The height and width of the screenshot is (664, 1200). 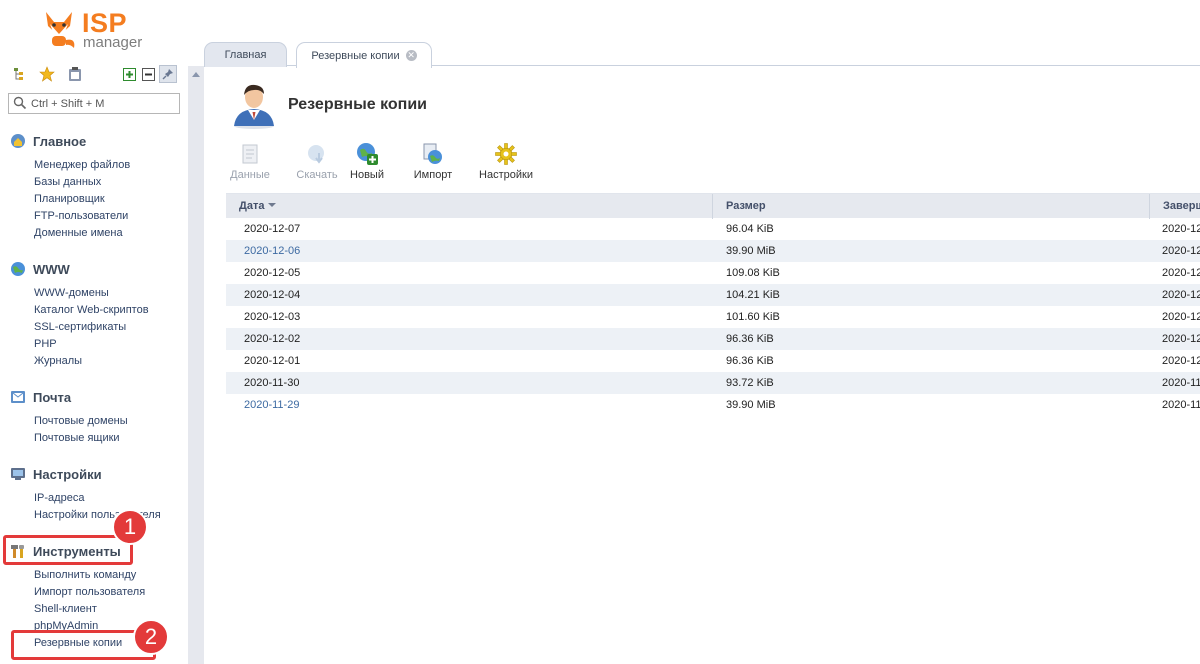 I want to click on new-icon, so click(x=367, y=154).